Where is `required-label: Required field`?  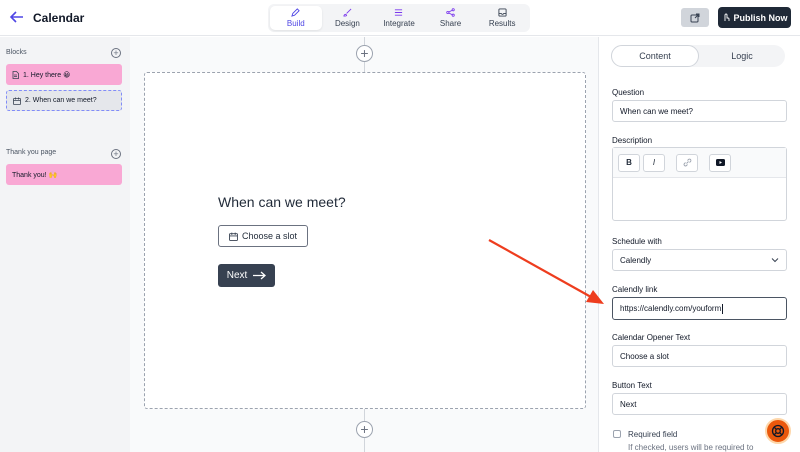
required-label: Required field is located at coordinates (653, 434).